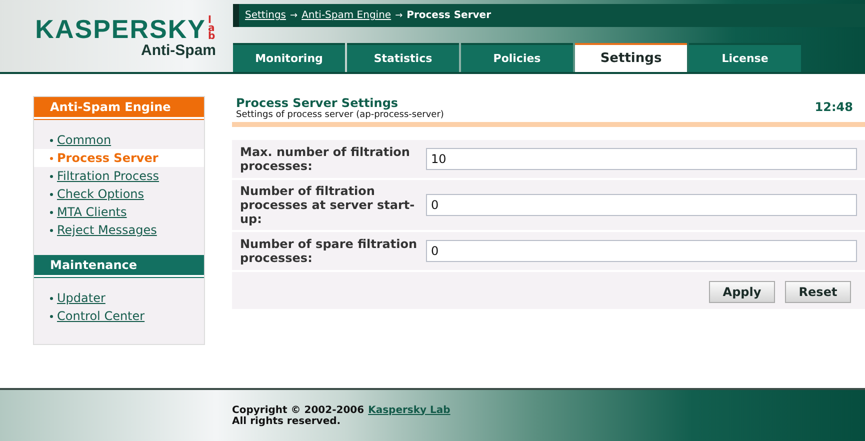 The width and height of the screenshot is (865, 441). I want to click on nav-tab: Monitoring, so click(289, 57).